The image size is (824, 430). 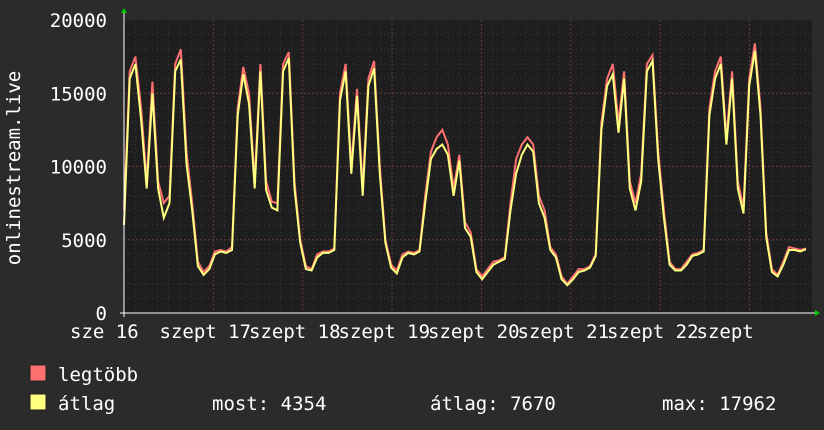 What do you see at coordinates (719, 404) in the screenshot?
I see `stat-max: max: 17962` at bounding box center [719, 404].